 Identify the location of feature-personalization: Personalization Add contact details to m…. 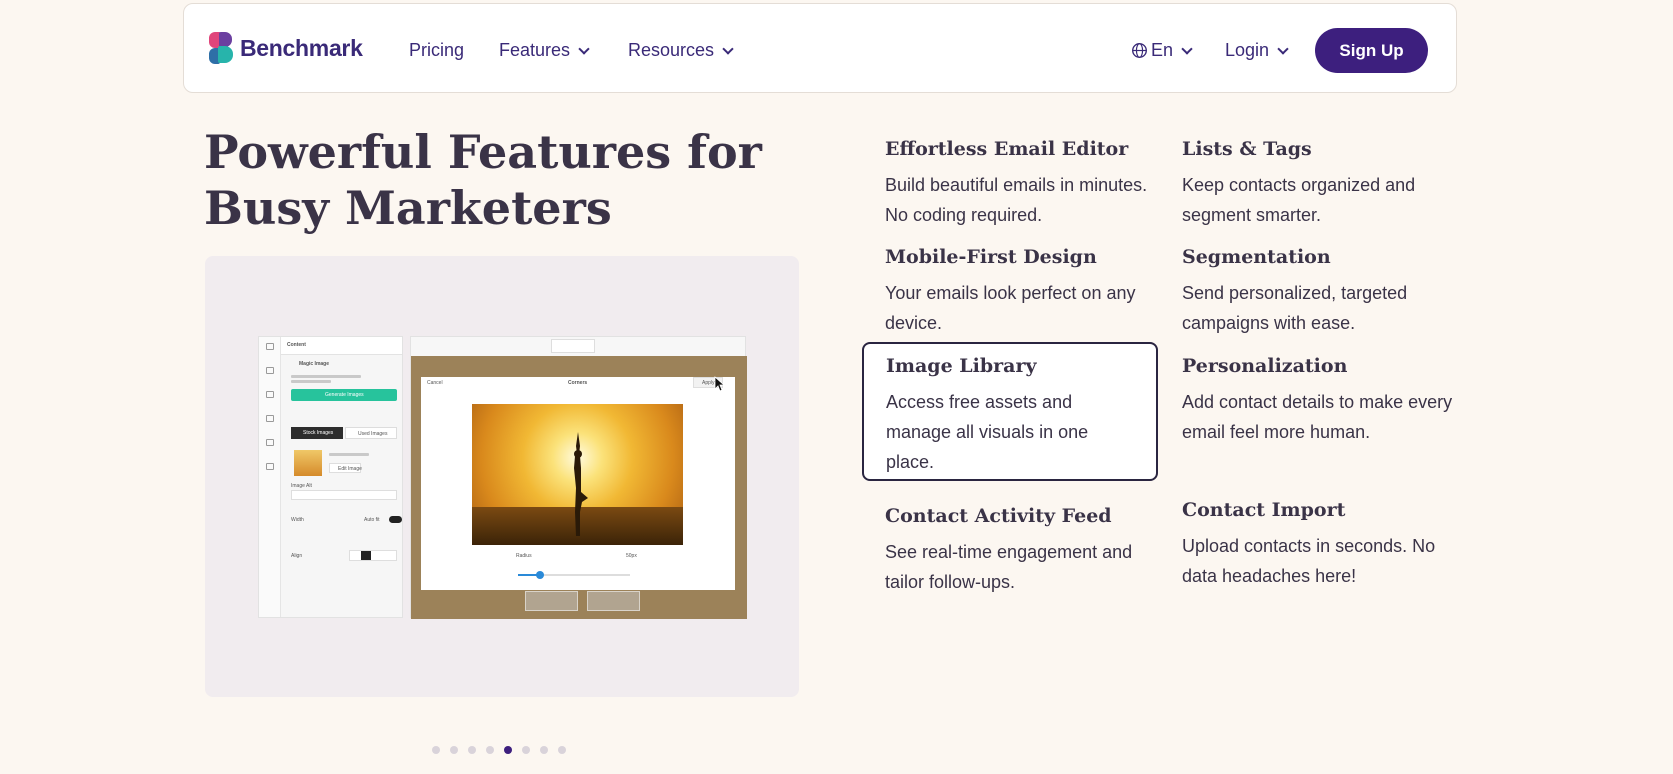
(1325, 400).